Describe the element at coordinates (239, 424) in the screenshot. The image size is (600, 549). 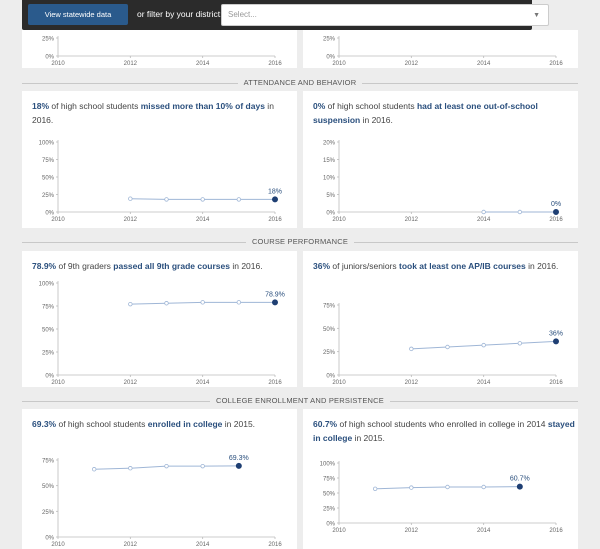
I see `headline-text: in 2015.` at that location.